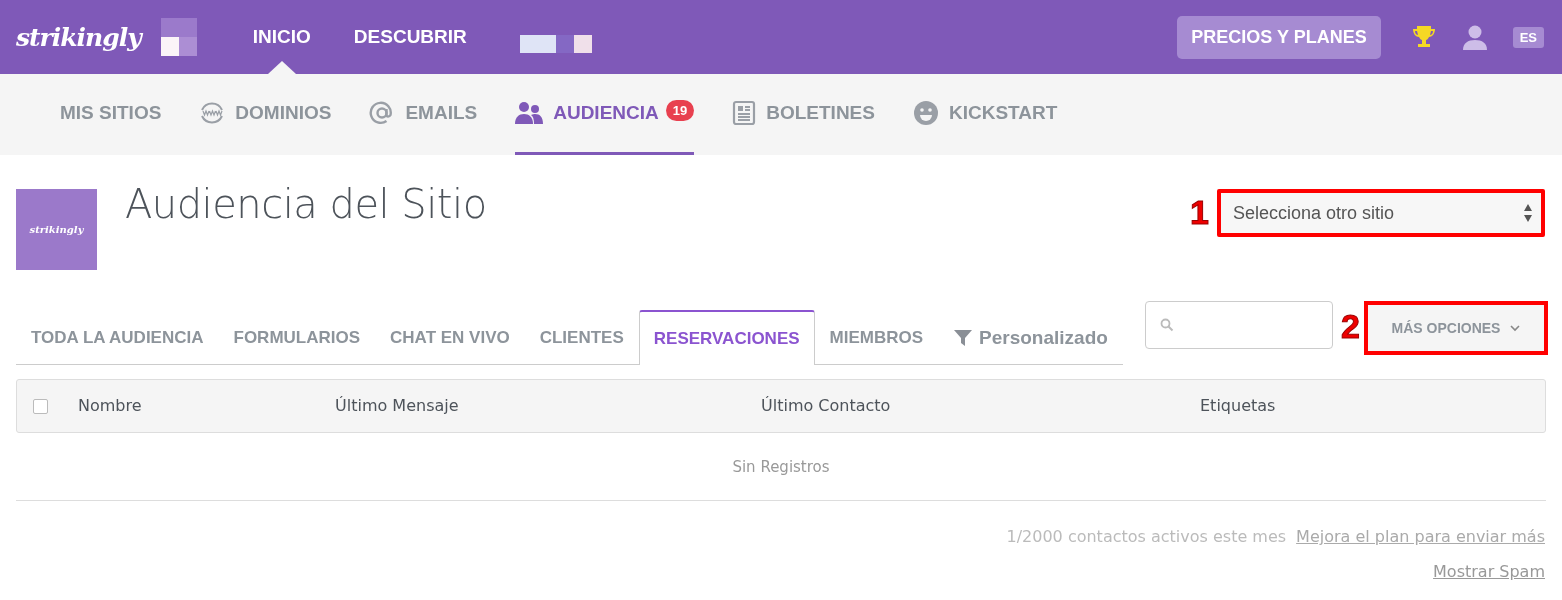 This screenshot has width=1562, height=600. Describe the element at coordinates (1489, 571) in the screenshot. I see `show-spam-link: Mostrar Spam` at that location.